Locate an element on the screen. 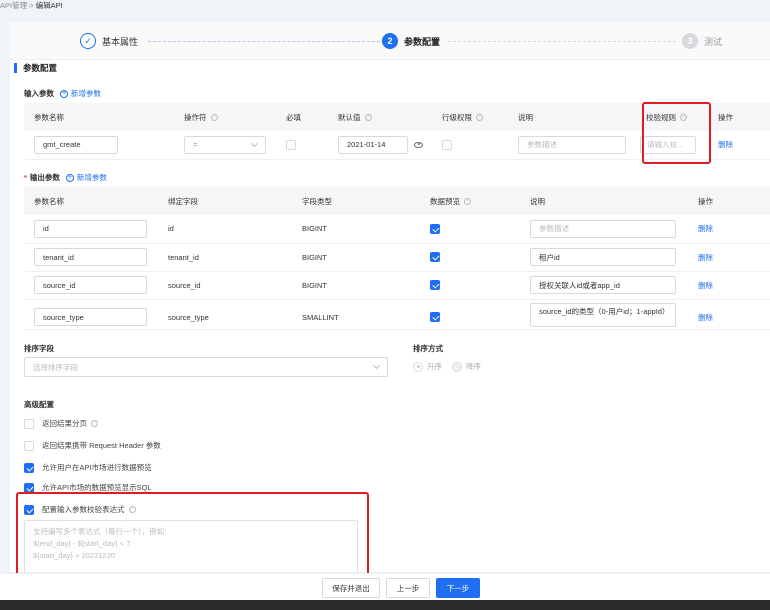 The height and width of the screenshot is (610, 770). table-header-row: 参数名称 操作符? 必填 默认值? 行级权限? 说明 校验规则? 操作 is located at coordinates (397, 117).